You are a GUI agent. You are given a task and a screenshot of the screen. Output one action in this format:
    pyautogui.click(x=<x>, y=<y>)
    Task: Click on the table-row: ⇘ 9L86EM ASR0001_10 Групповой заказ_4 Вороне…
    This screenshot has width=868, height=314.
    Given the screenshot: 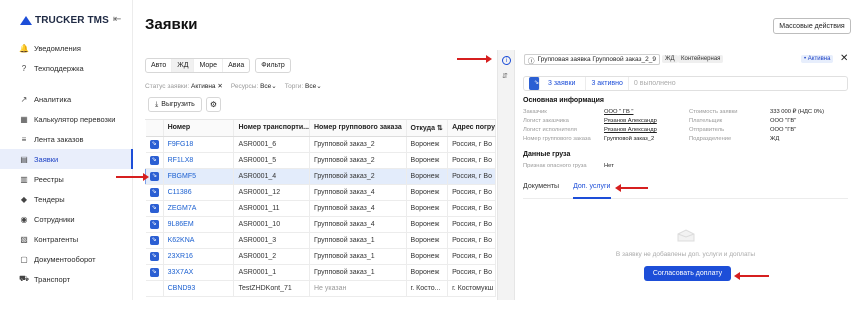 What is the action you would take?
    pyautogui.click(x=320, y=224)
    